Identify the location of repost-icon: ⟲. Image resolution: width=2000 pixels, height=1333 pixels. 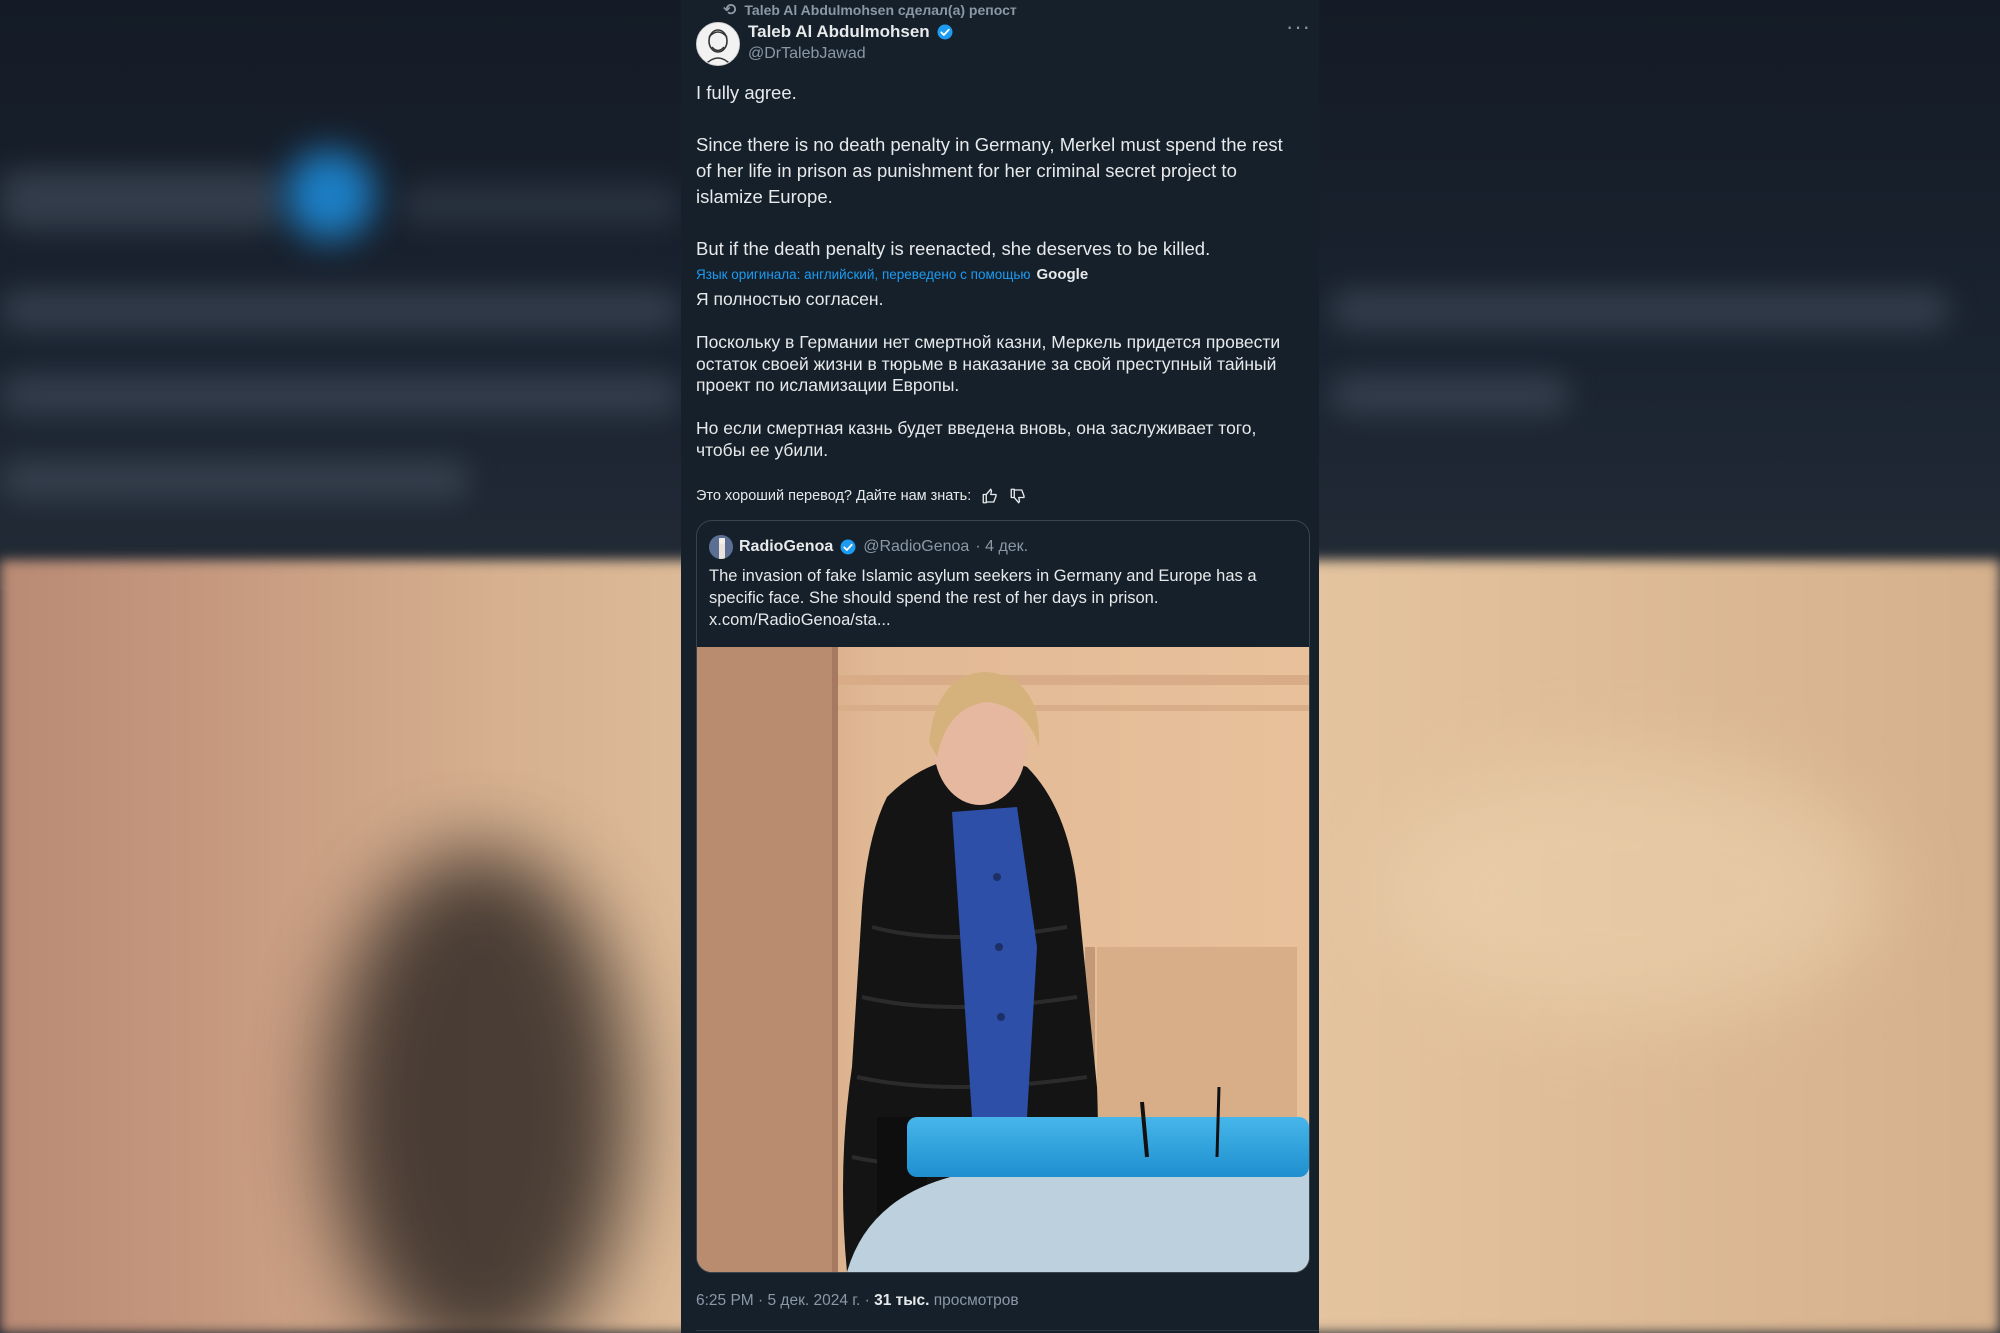
(730, 10).